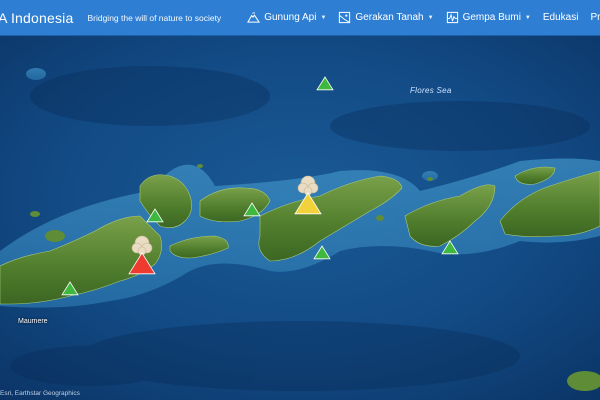 The height and width of the screenshot is (400, 600). I want to click on landslide-icon, so click(345, 17).